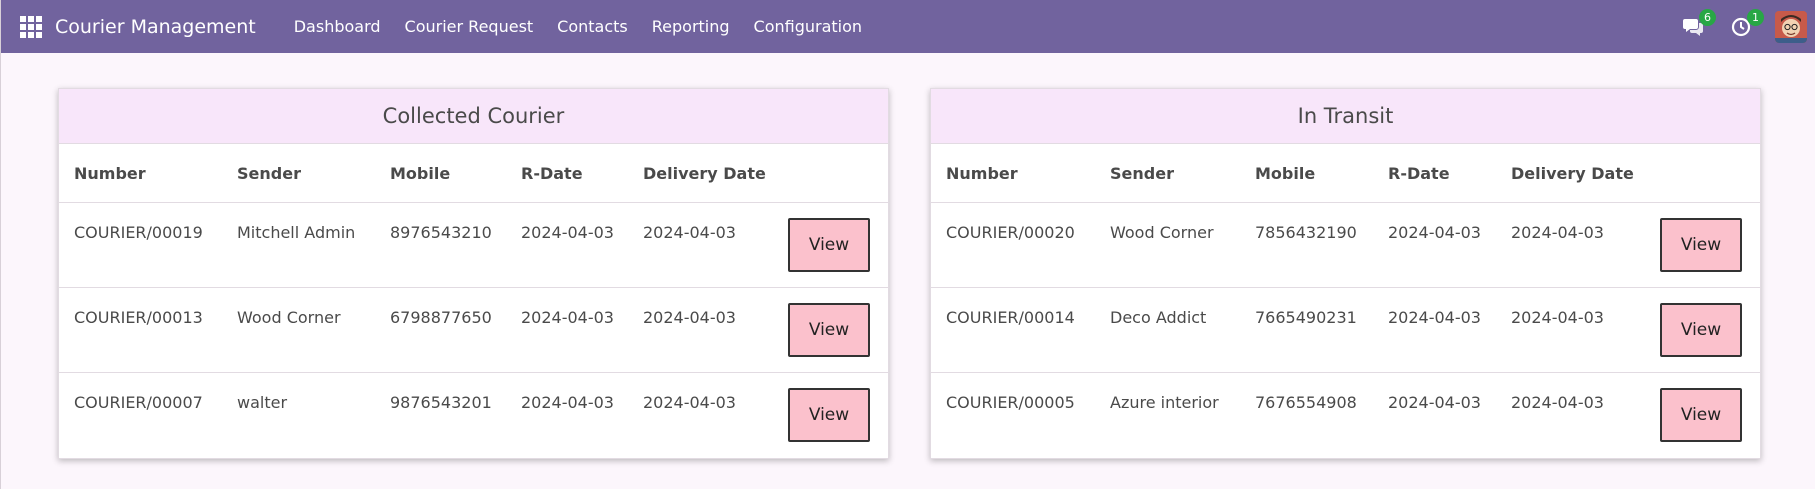 Image resolution: width=1815 pixels, height=489 pixels. Describe the element at coordinates (691, 26) in the screenshot. I see `menu-reporting: Reporting` at that location.